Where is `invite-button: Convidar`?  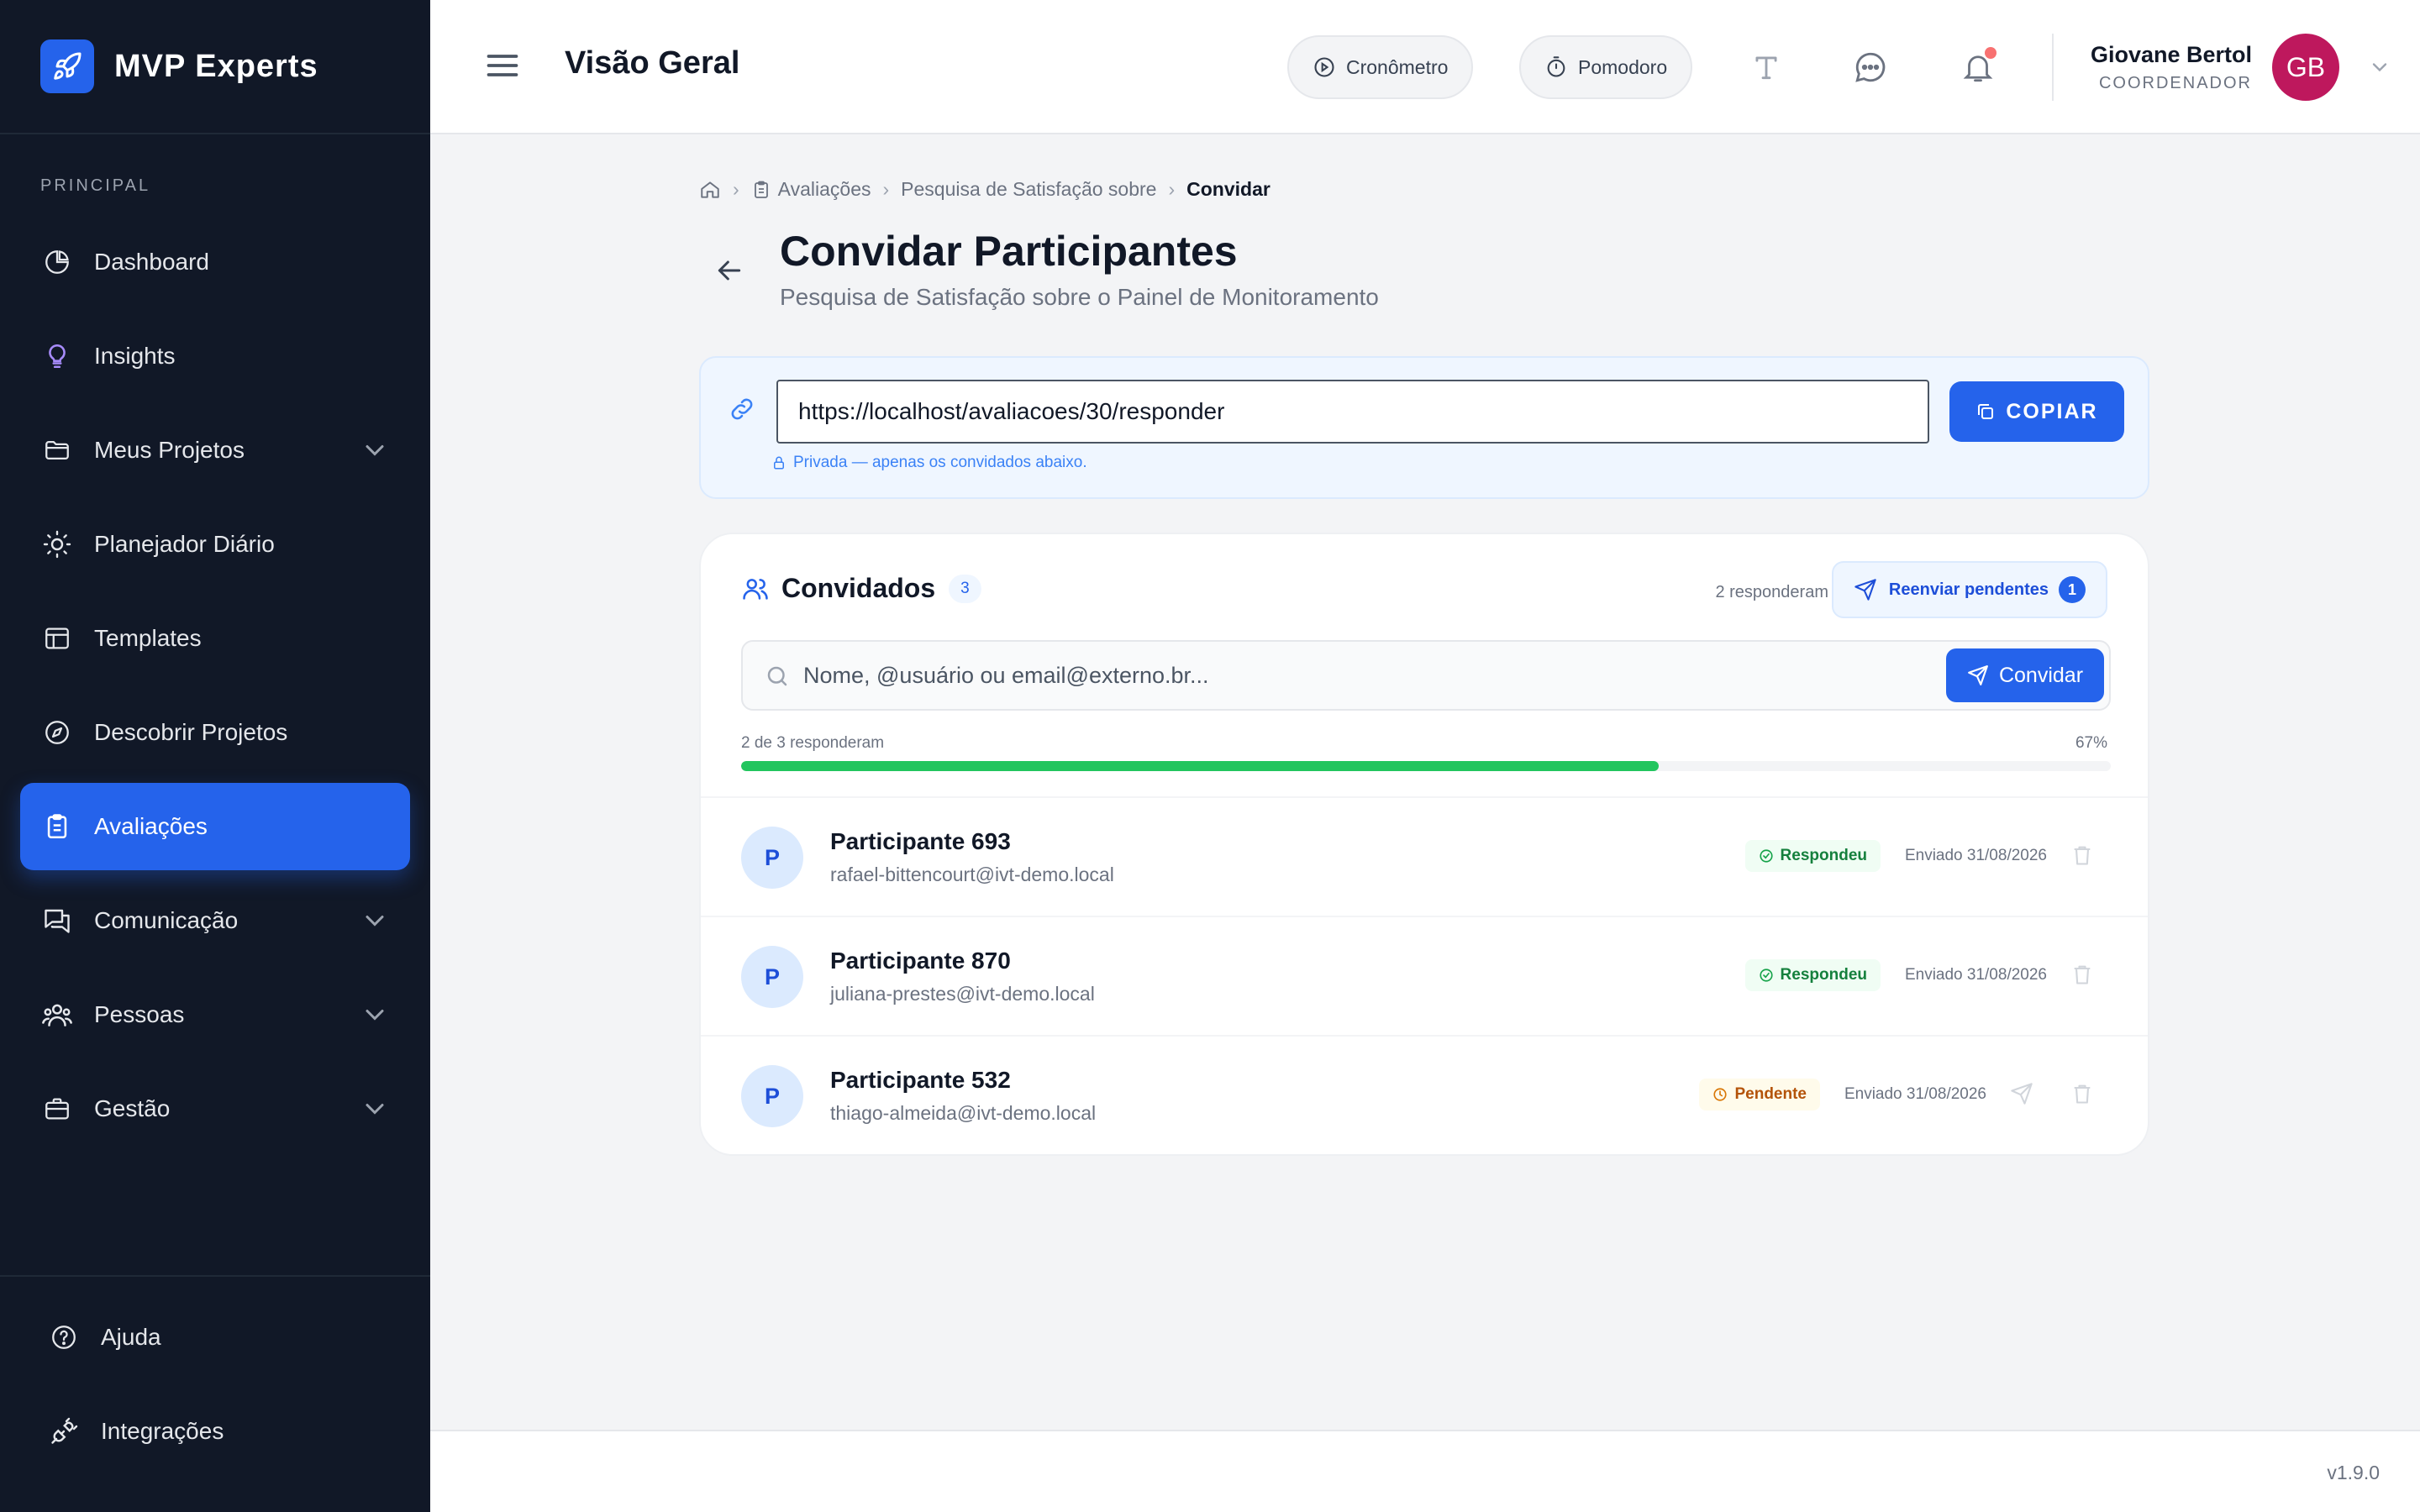 invite-button: Convidar is located at coordinates (2025, 675).